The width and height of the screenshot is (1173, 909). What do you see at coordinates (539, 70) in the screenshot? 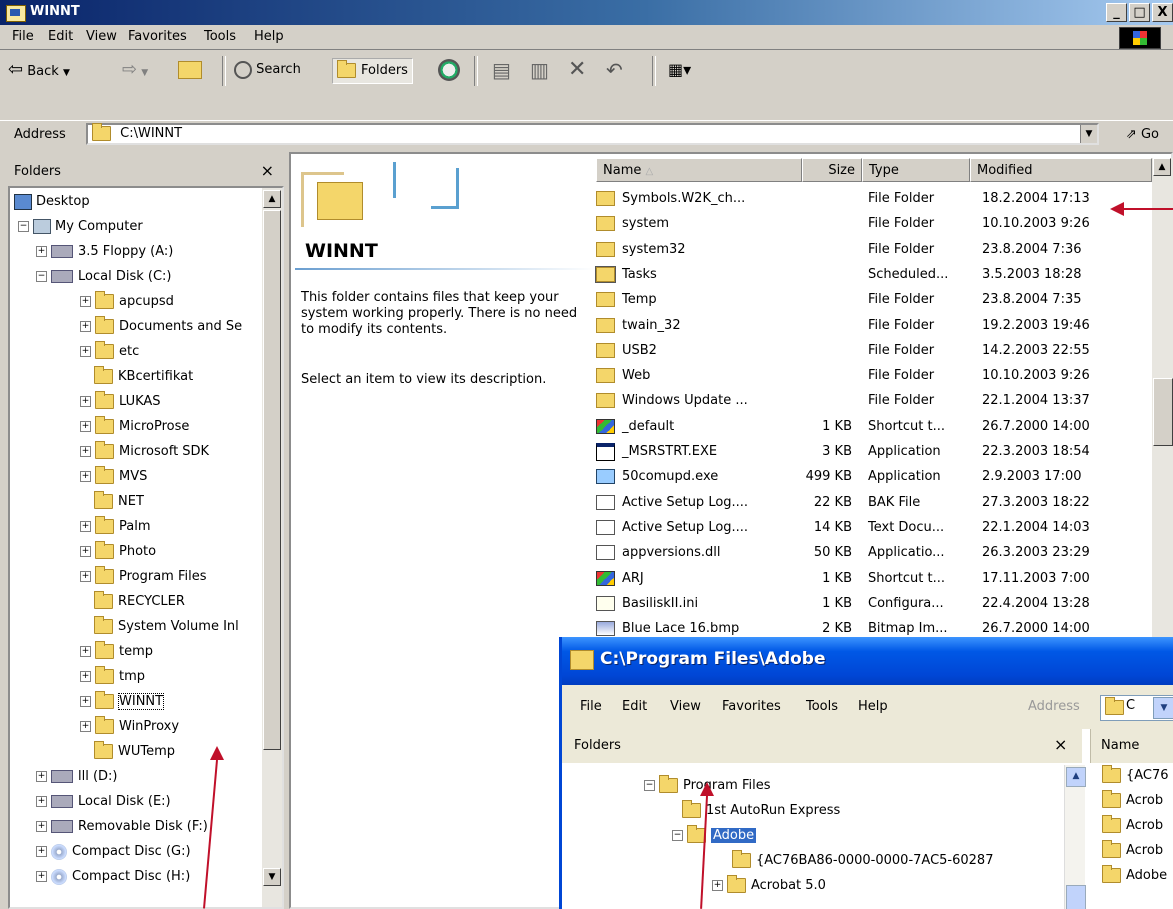
I see `copy-to-button: ▥` at bounding box center [539, 70].